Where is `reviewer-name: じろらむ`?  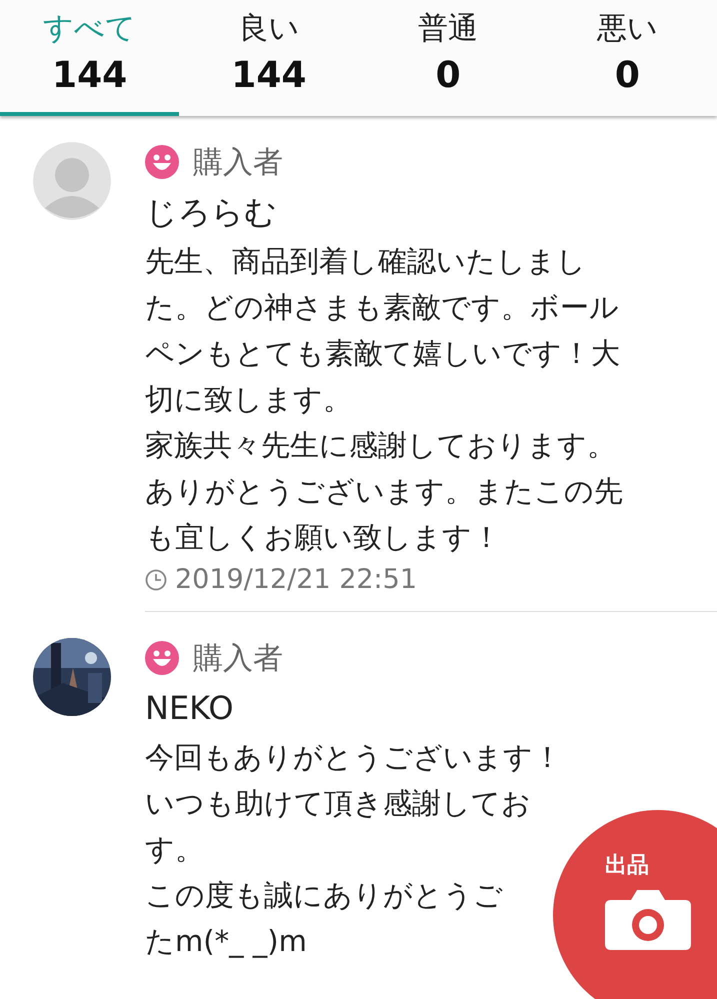 reviewer-name: じろらむ is located at coordinates (211, 212).